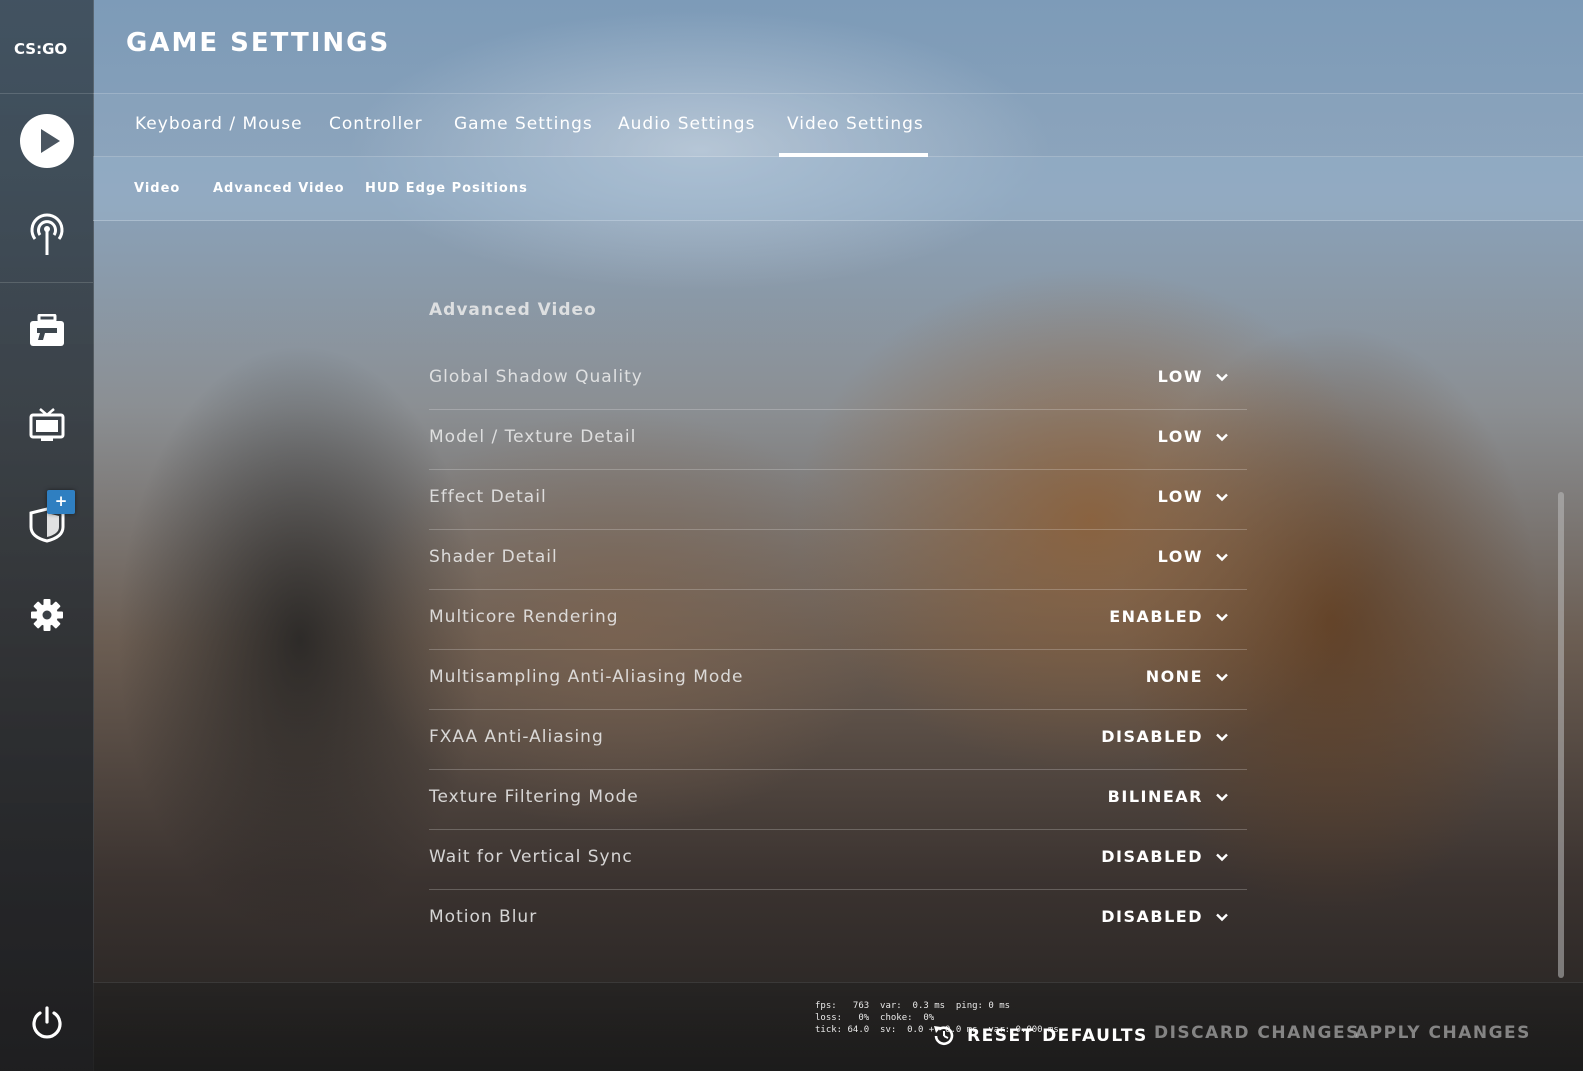 The image size is (1583, 1071). What do you see at coordinates (838, 800) in the screenshot?
I see `setting-texture-filtering: Texture Filtering Mode BILINEAR` at bounding box center [838, 800].